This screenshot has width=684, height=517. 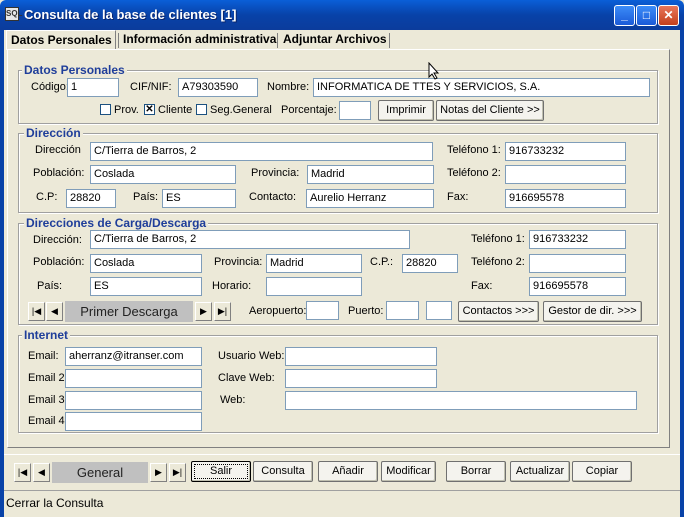 What do you see at coordinates (2, 273) in the screenshot?
I see `window-border-left` at bounding box center [2, 273].